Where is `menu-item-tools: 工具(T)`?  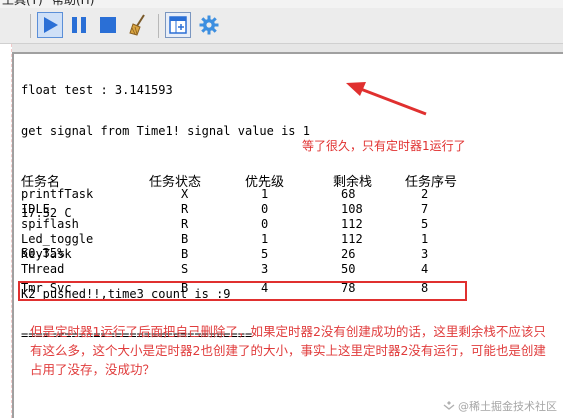 menu-item-tools: 工具(T) is located at coordinates (22, 4).